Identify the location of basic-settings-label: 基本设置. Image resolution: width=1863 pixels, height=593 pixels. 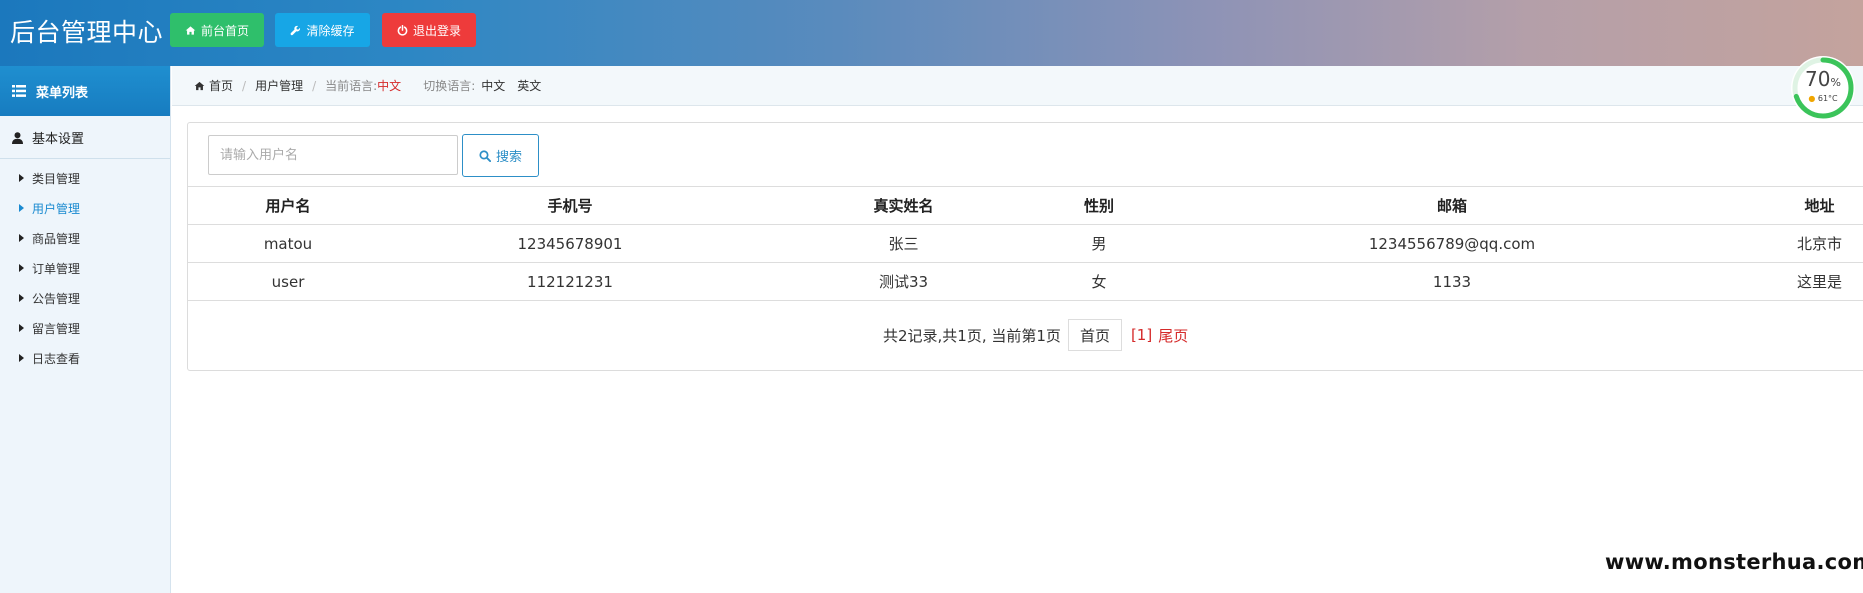
(58, 139).